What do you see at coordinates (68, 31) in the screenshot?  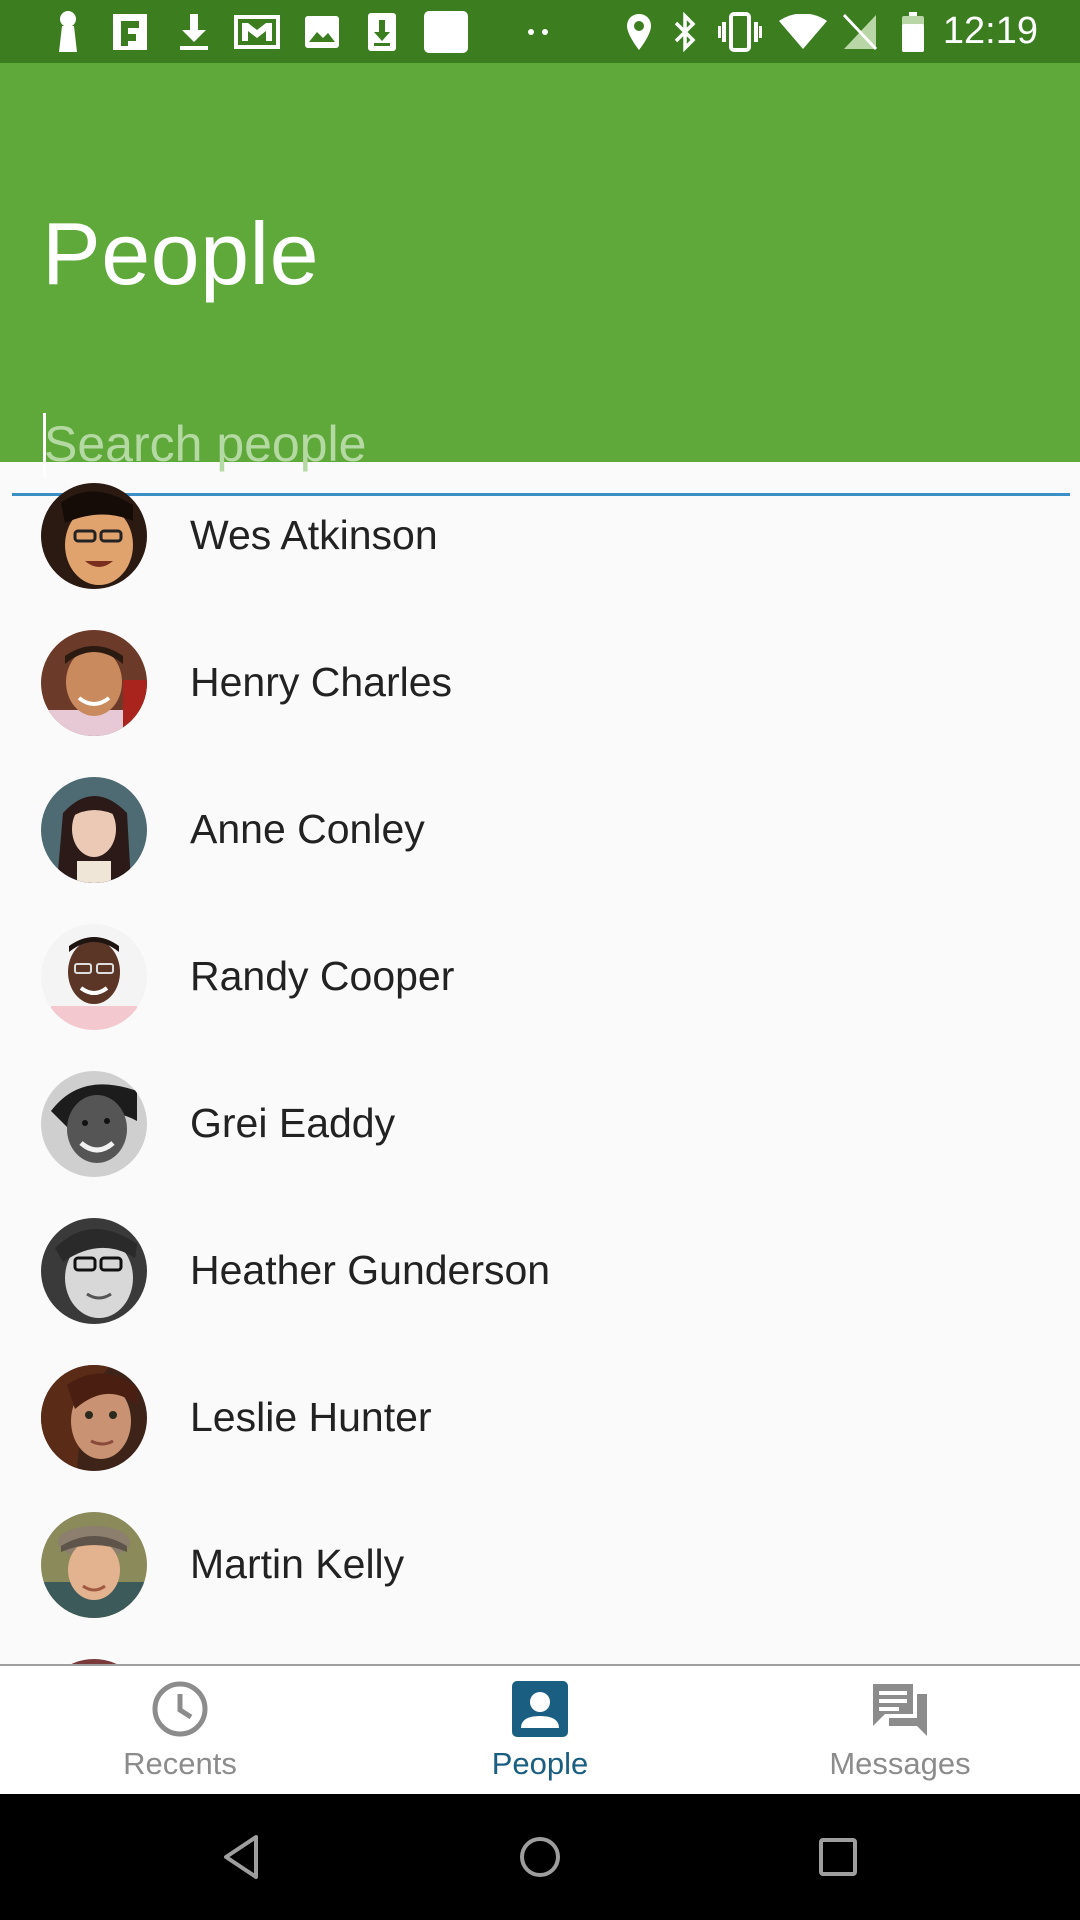 I see `keyhole-icon` at bounding box center [68, 31].